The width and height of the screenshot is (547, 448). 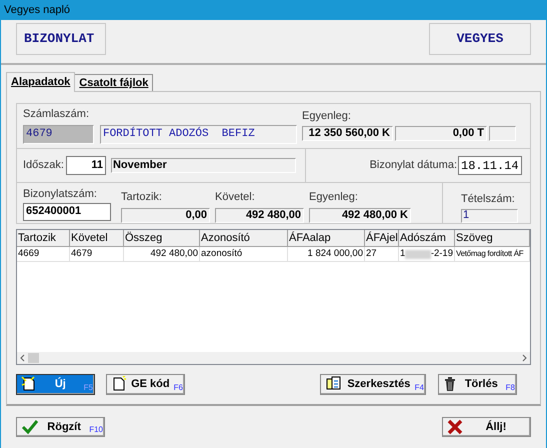 I want to click on debit-field: 0,00, so click(x=165, y=215).